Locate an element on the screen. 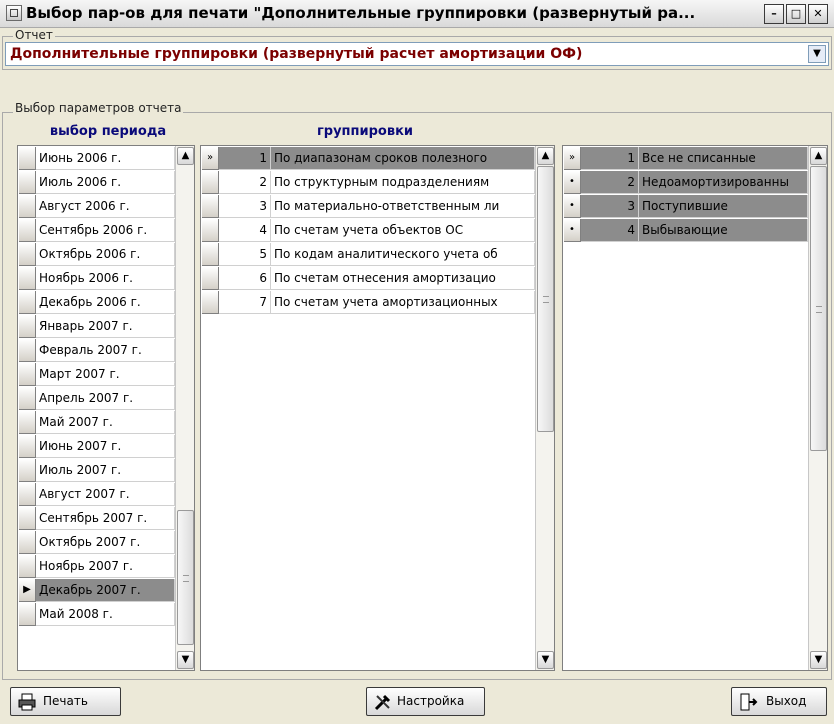  filter-row: » 1 Все не списанные is located at coordinates (685, 158).